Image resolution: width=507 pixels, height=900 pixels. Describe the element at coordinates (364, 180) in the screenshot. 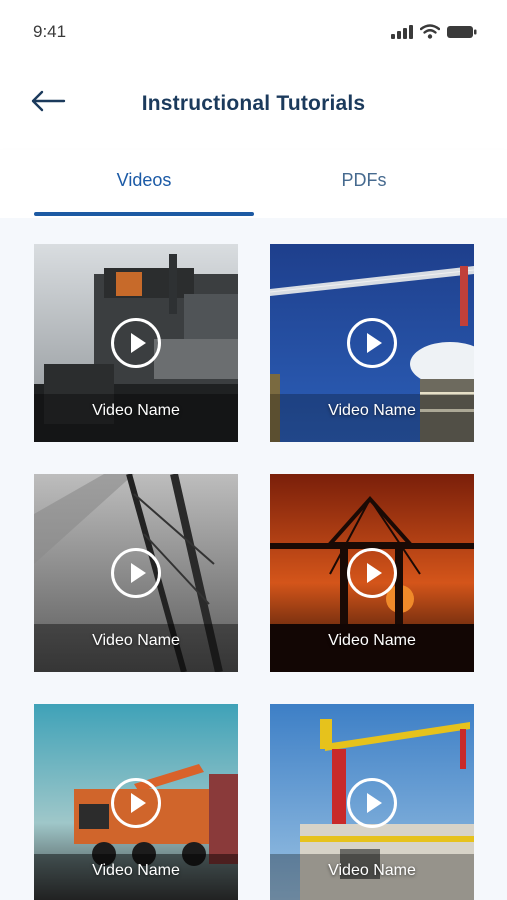

I see `tab-pdfs: PDFs` at that location.